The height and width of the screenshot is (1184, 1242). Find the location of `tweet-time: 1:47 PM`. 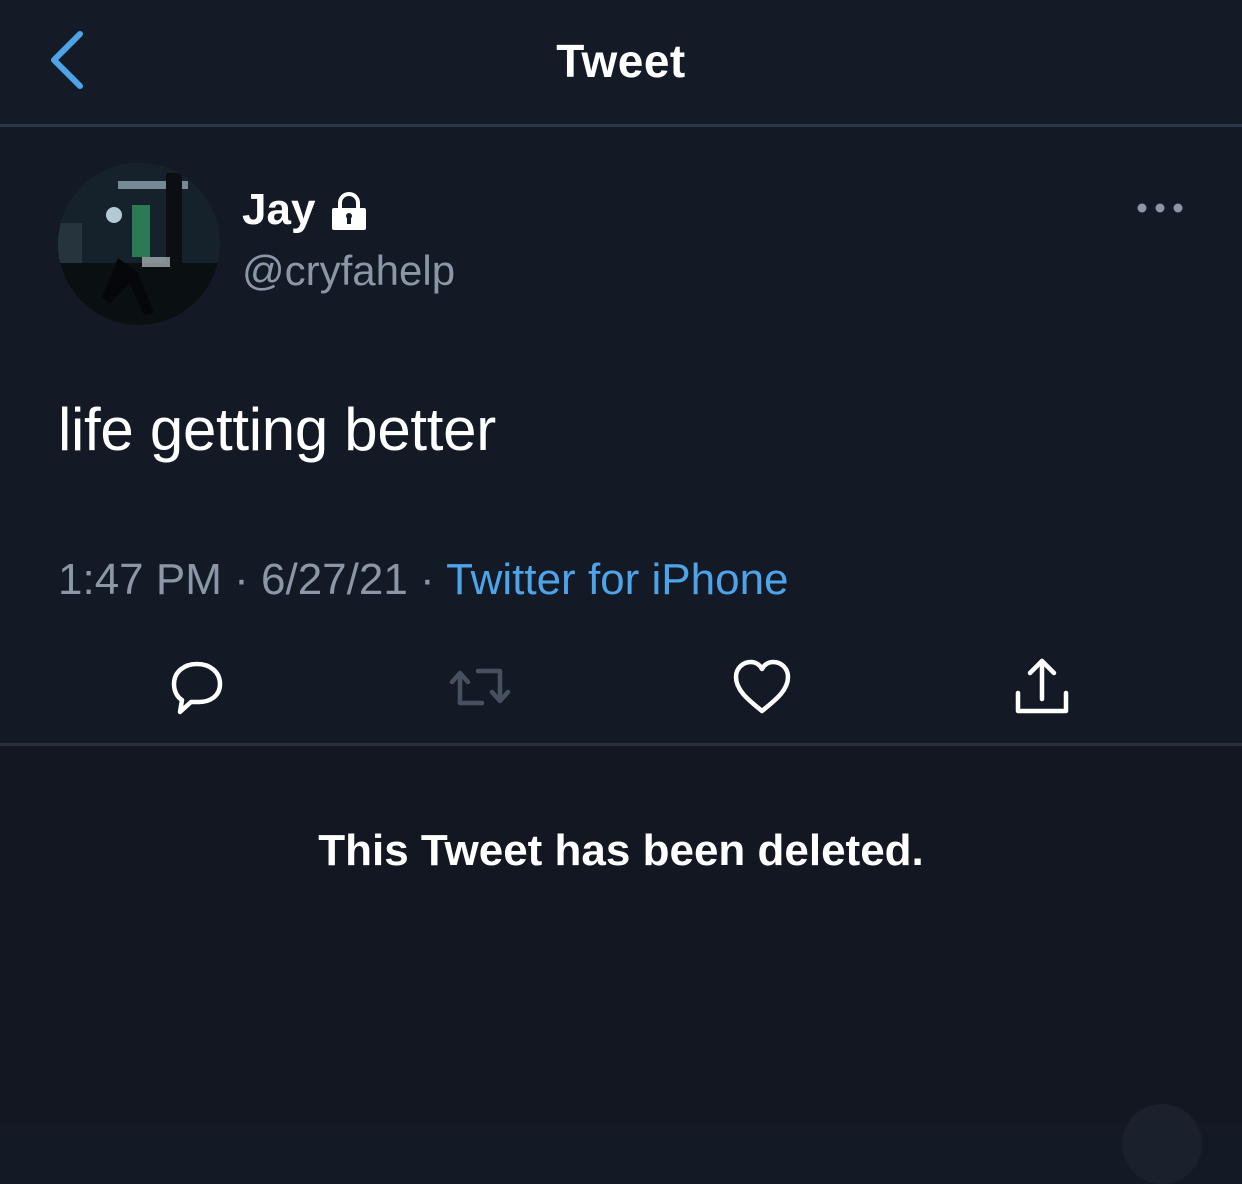

tweet-time: 1:47 PM is located at coordinates (140, 579).